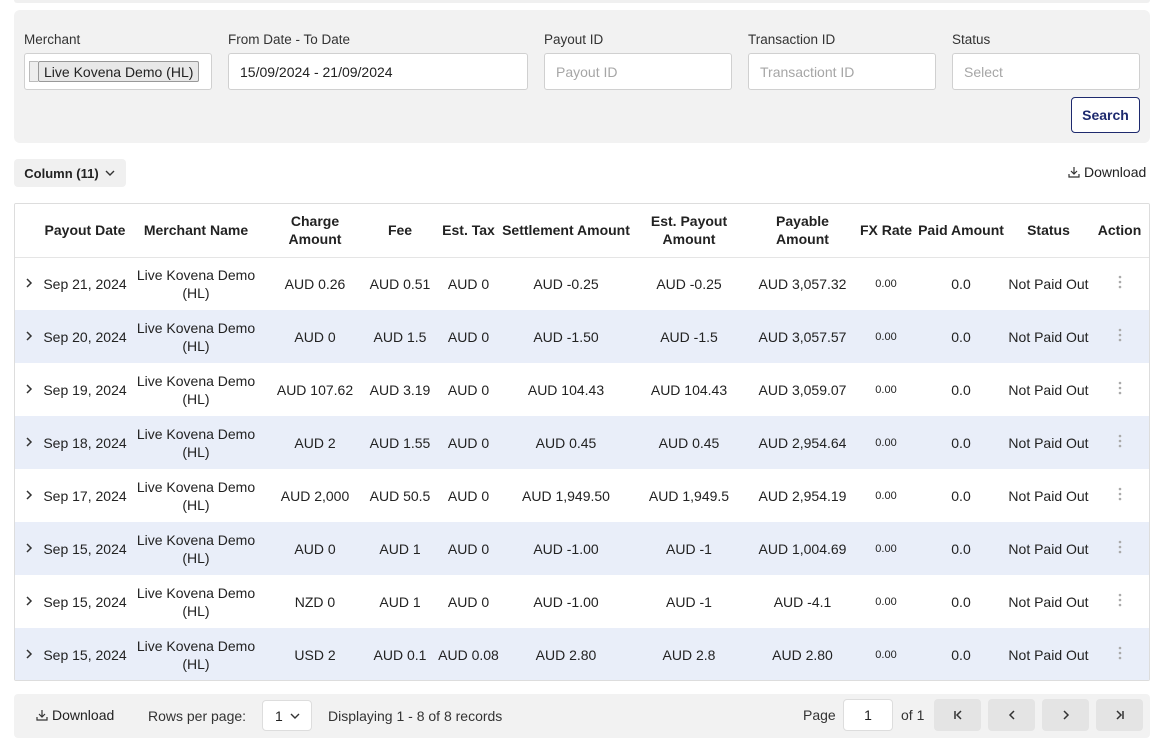 This screenshot has width=1164, height=750. I want to click on next-page-button, so click(1065, 715).